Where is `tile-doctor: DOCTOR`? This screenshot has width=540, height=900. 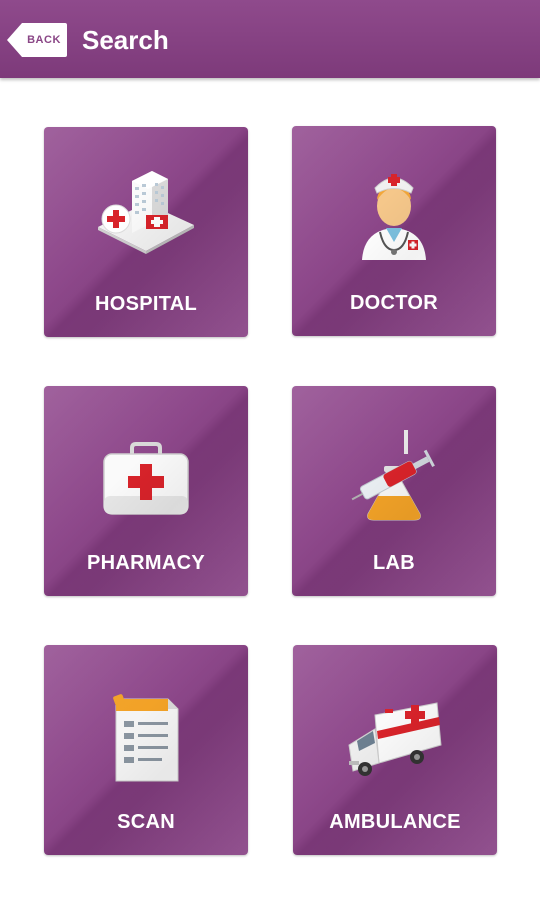 tile-doctor: DOCTOR is located at coordinates (394, 231).